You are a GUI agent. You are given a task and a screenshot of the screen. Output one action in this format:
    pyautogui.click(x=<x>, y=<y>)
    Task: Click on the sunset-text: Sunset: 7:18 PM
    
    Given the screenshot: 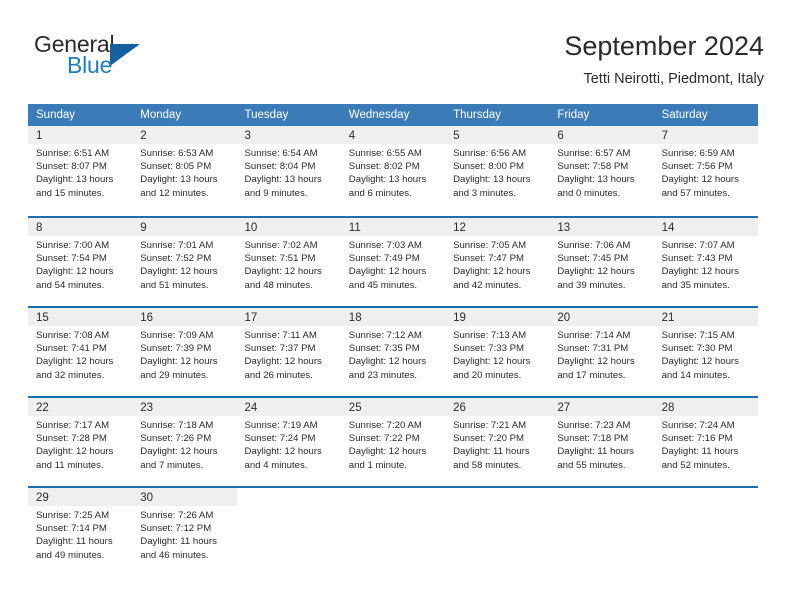 What is the action you would take?
    pyautogui.click(x=593, y=439)
    